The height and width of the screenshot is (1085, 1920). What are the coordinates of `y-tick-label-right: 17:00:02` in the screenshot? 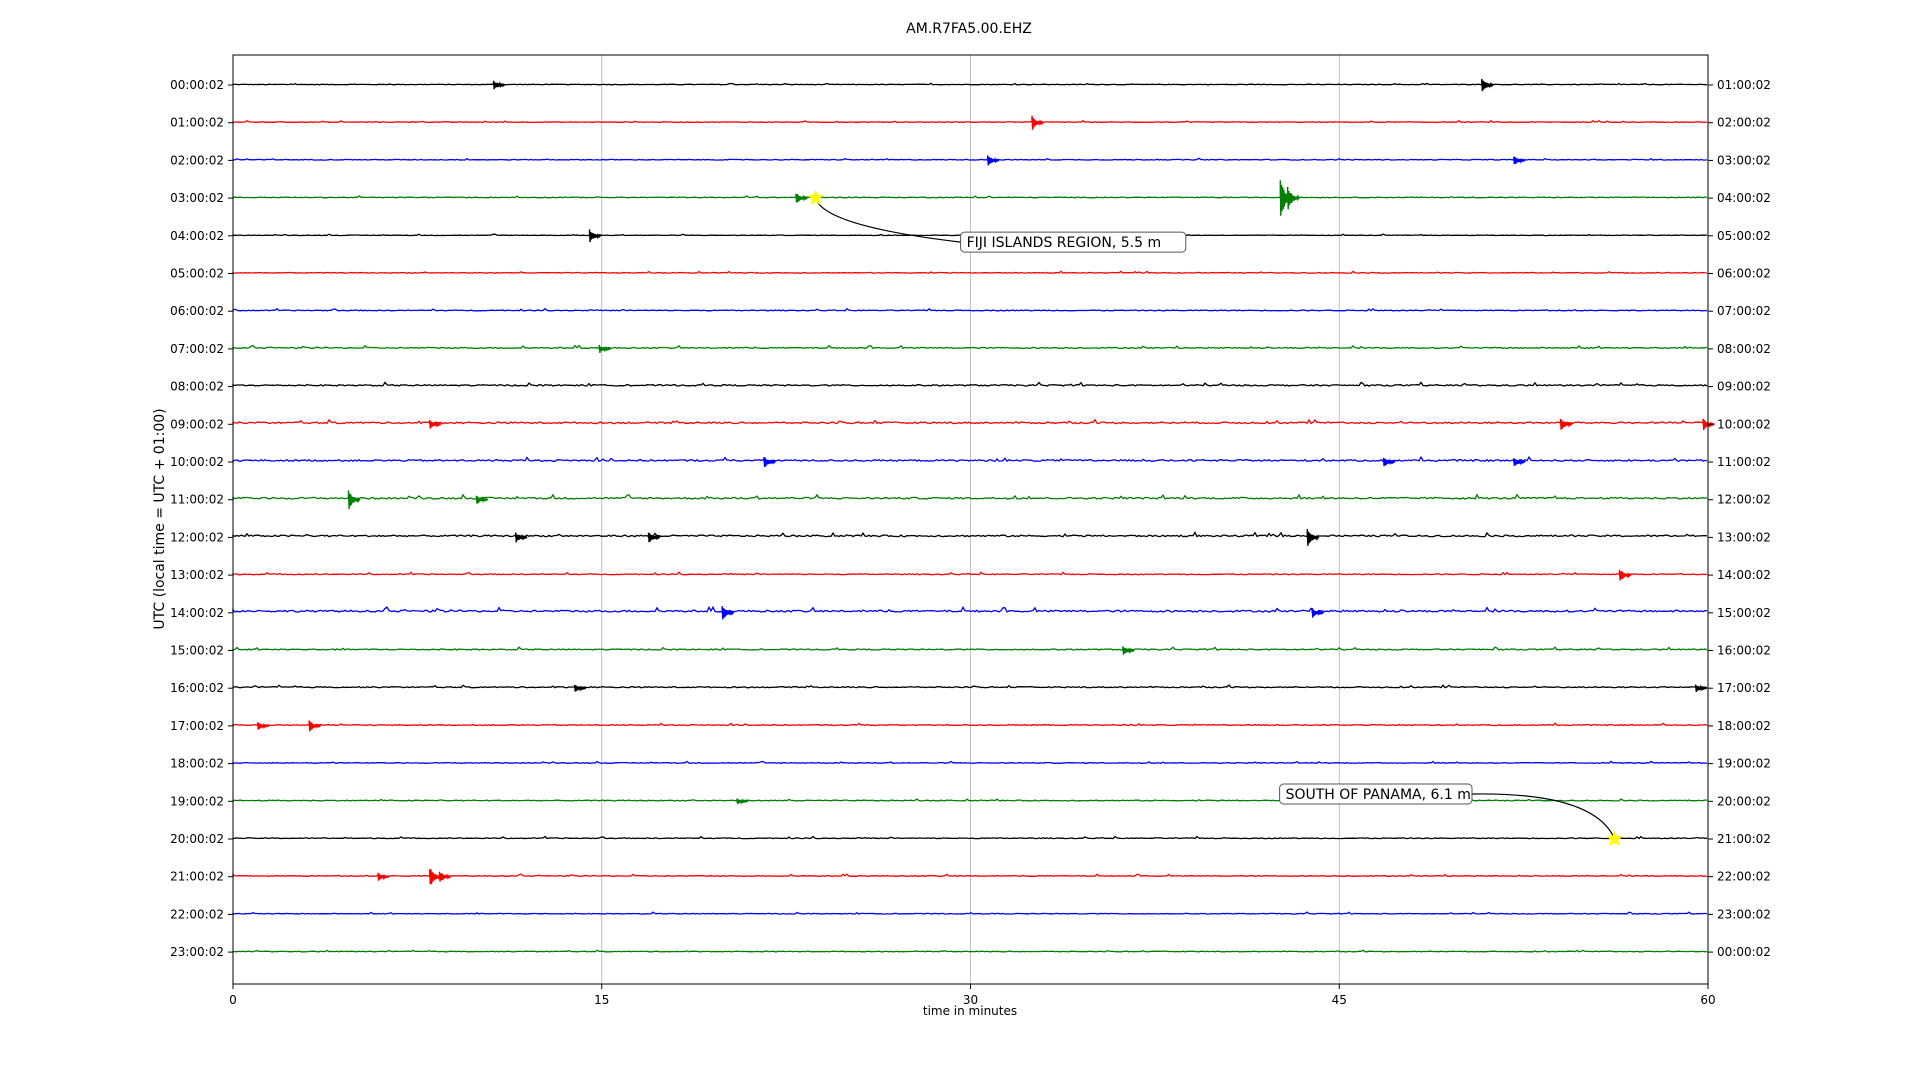 It's located at (1744, 688).